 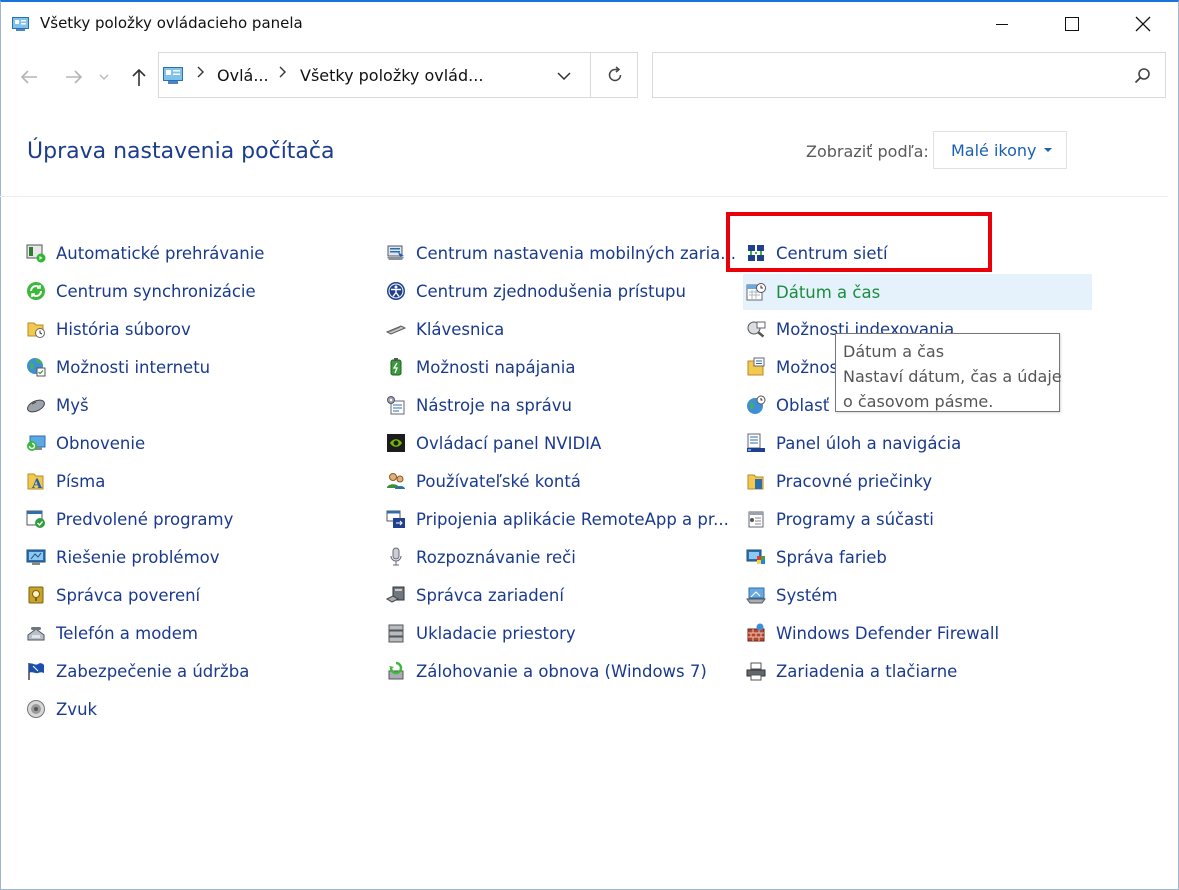 I want to click on tooltip-line: o časovom pásme., so click(x=918, y=401).